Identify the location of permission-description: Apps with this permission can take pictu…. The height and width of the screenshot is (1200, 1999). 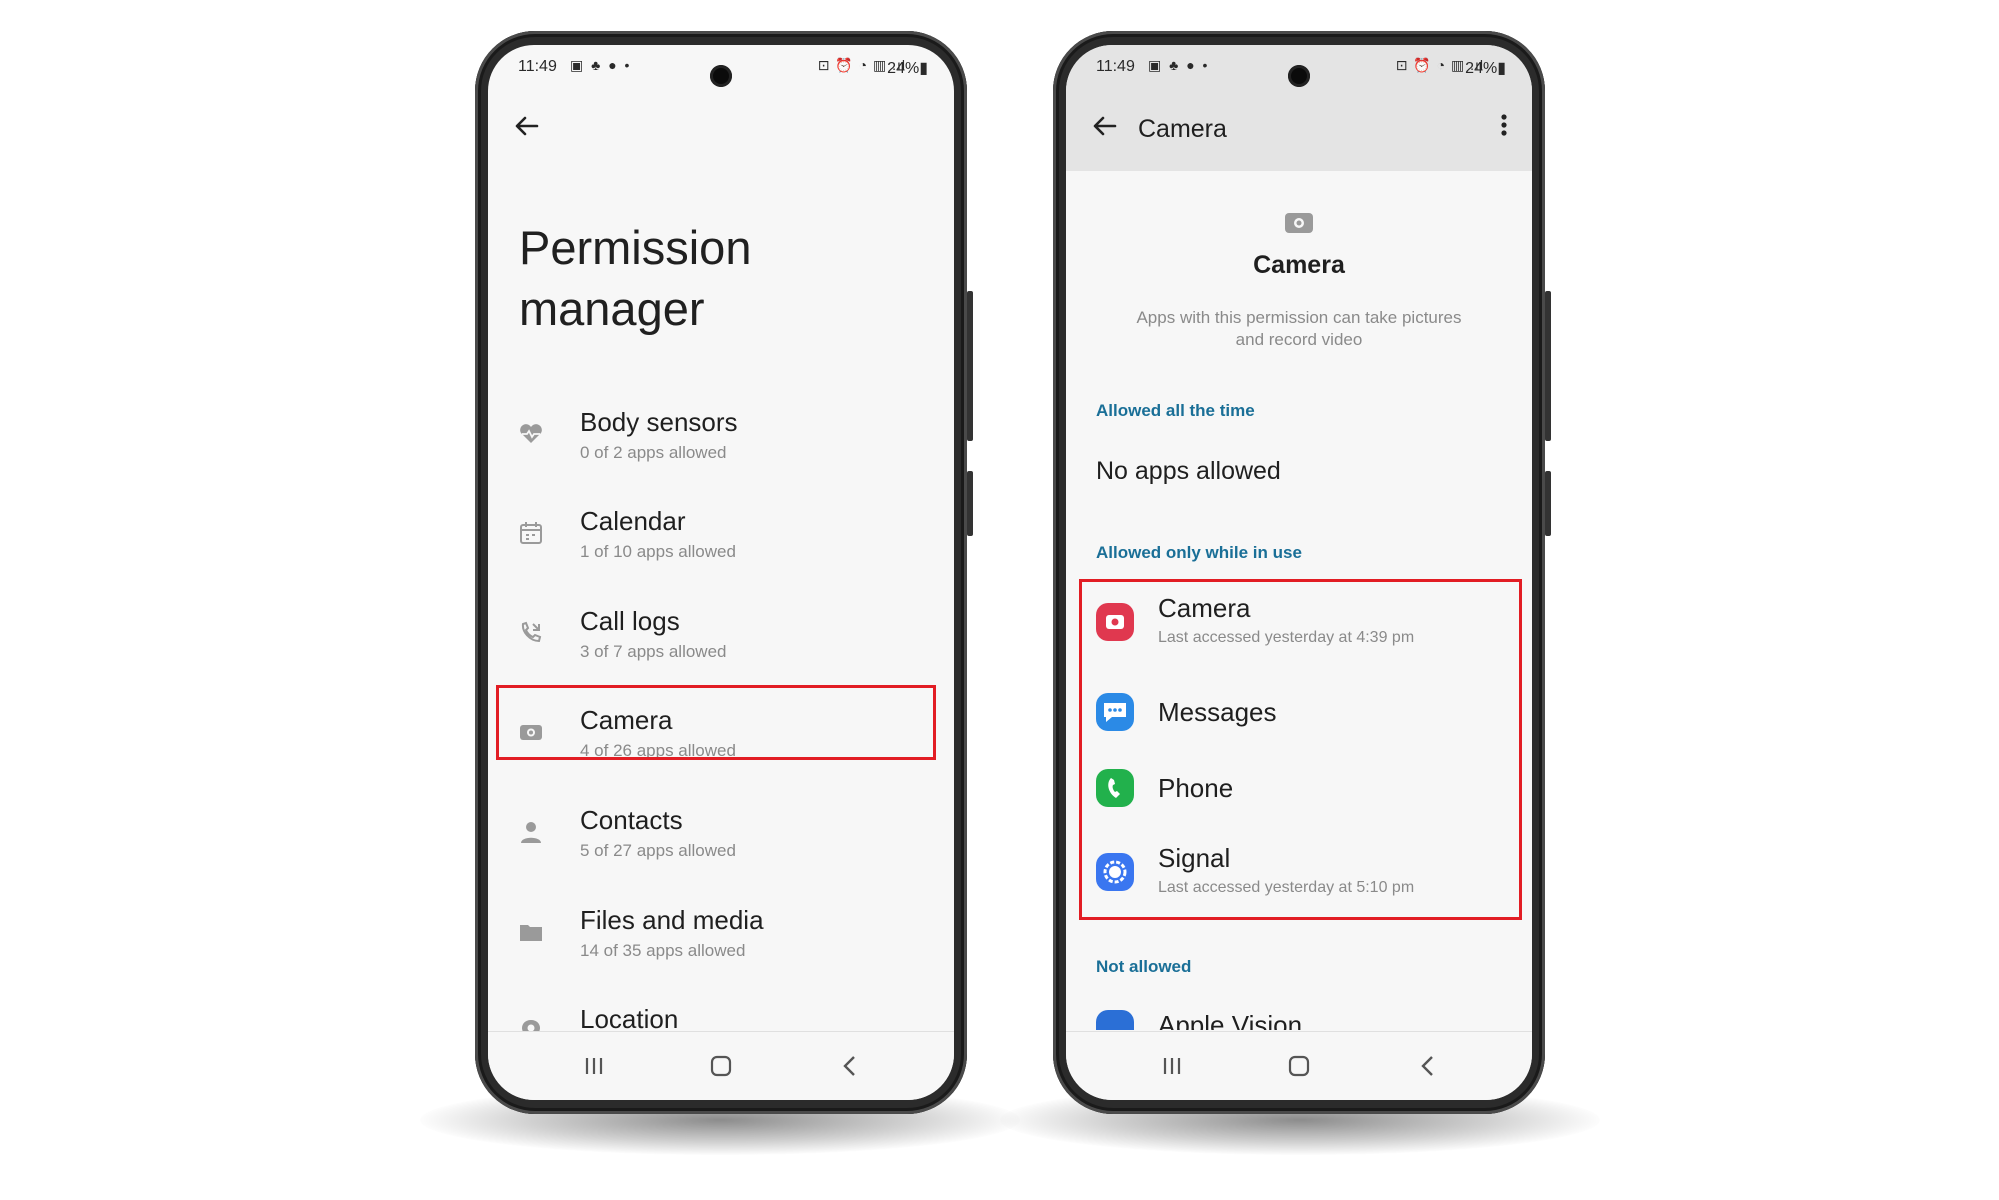
(1299, 328).